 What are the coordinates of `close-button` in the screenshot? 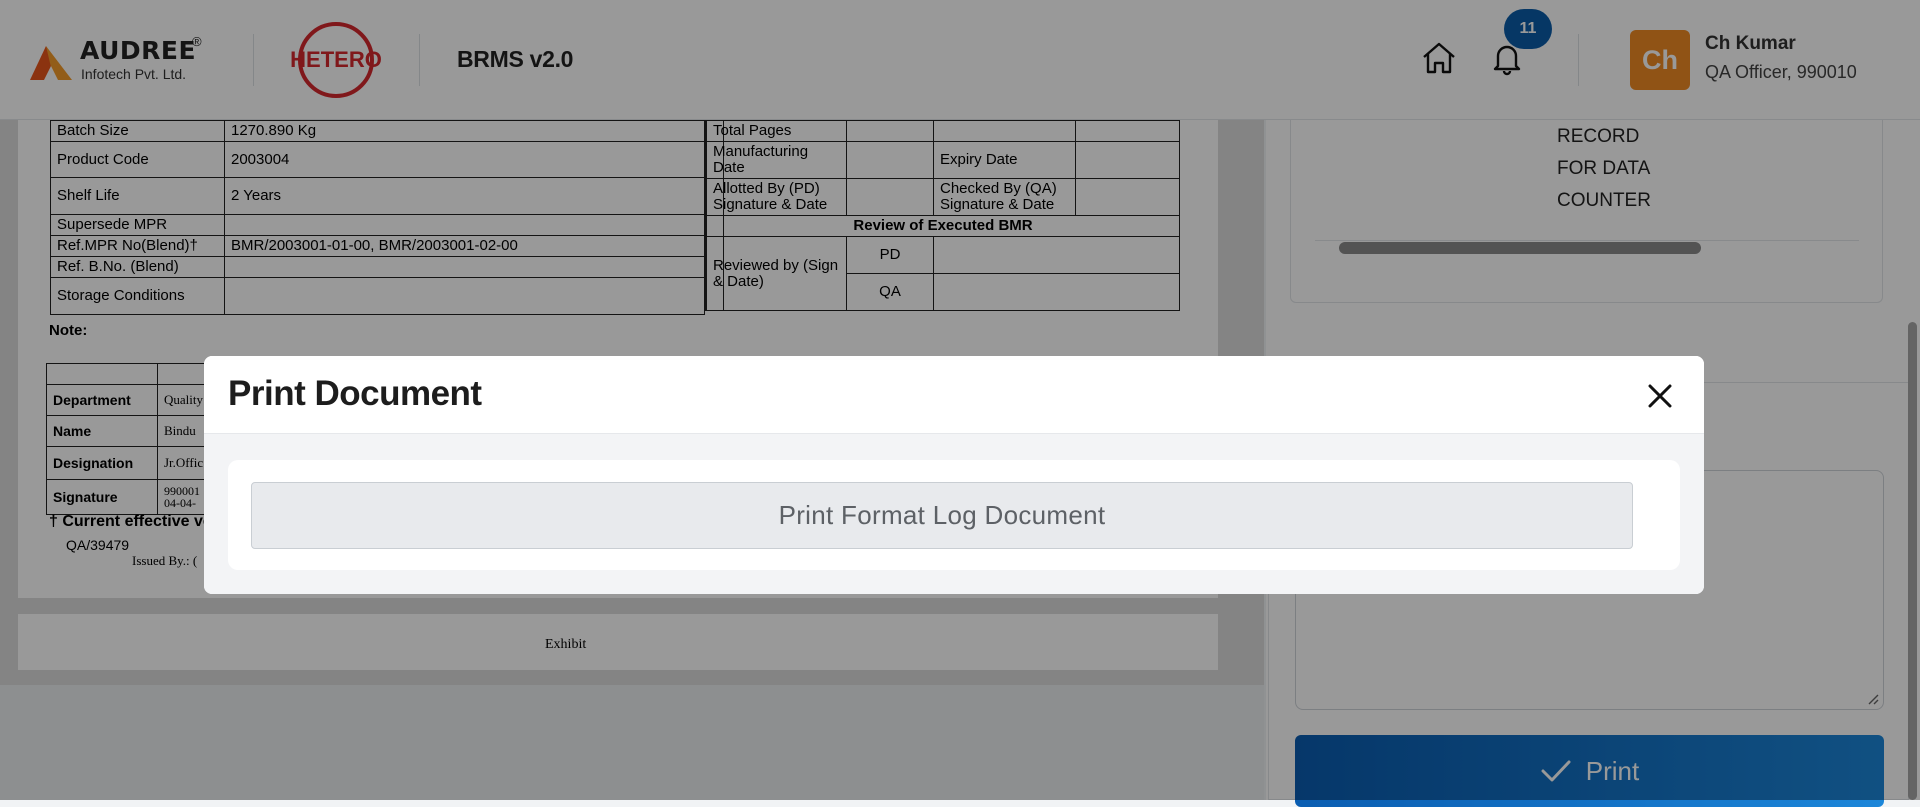 It's located at (1660, 396).